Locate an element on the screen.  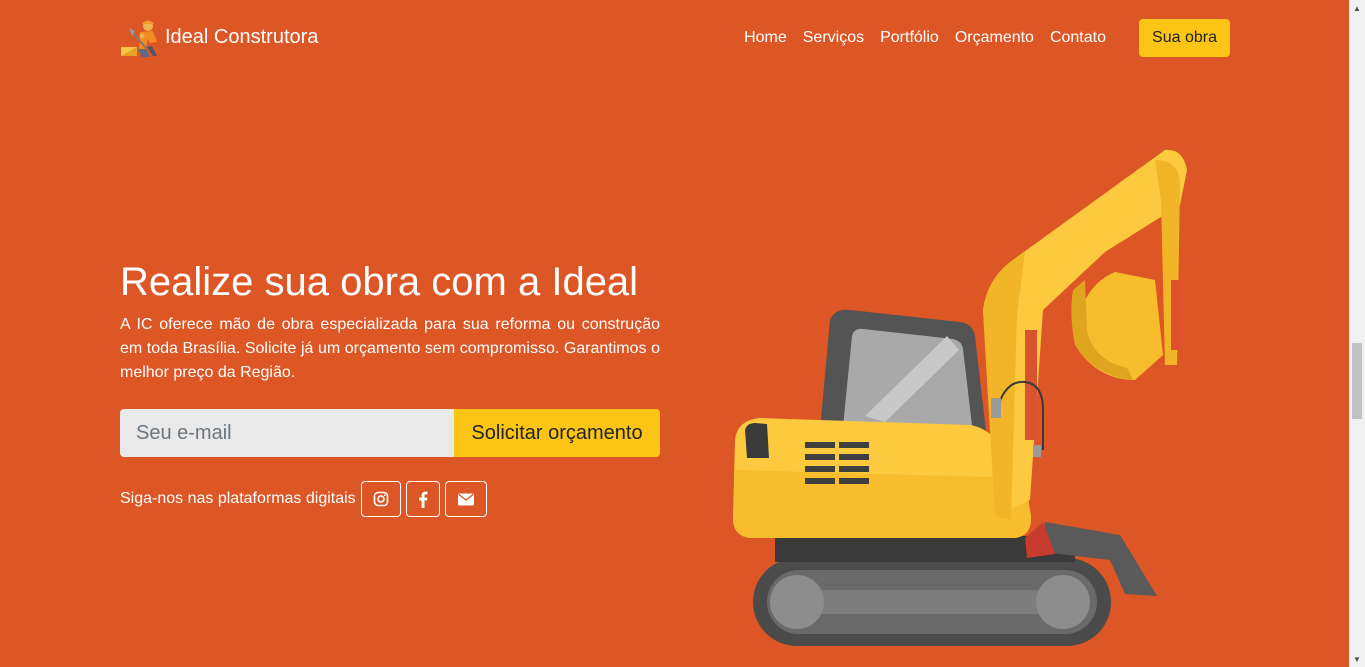
scrollbar-thumb is located at coordinates (1357, 381).